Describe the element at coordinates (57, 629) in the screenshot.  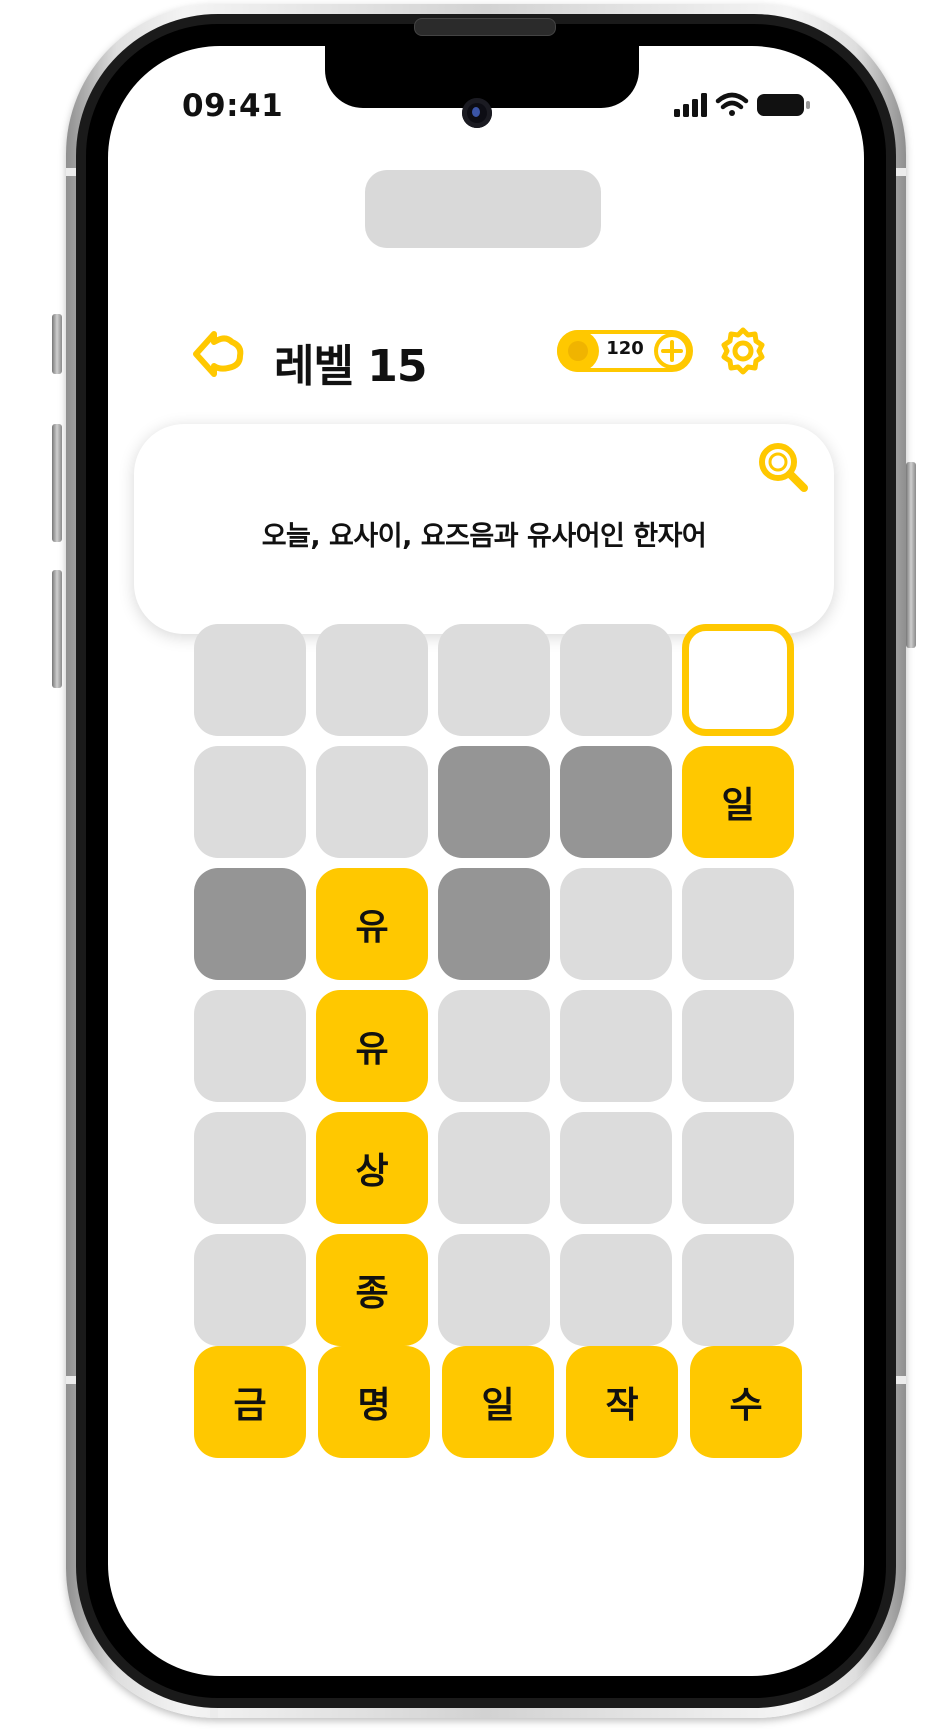
I see `volume-down-button` at that location.